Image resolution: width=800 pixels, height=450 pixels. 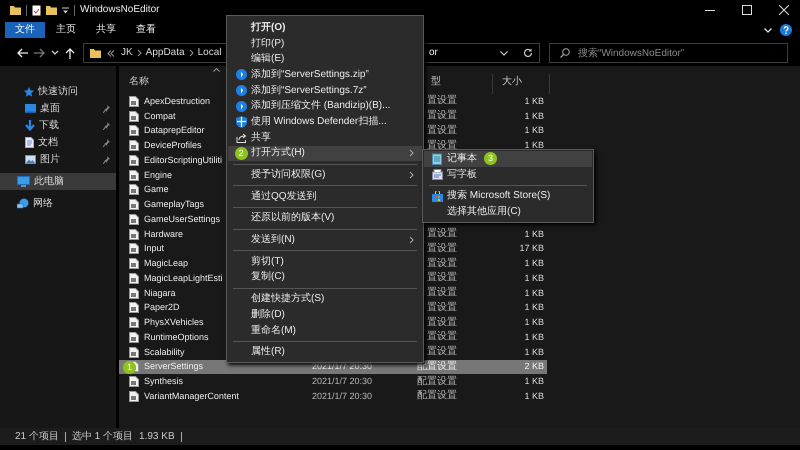 I want to click on file-name: VariantManagerContent, so click(x=191, y=396).